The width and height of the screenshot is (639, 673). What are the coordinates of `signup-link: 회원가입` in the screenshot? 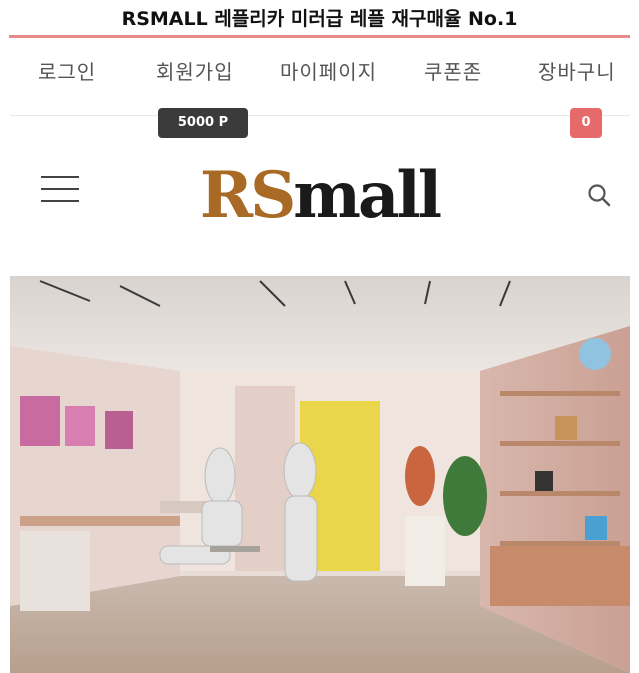 It's located at (195, 70).